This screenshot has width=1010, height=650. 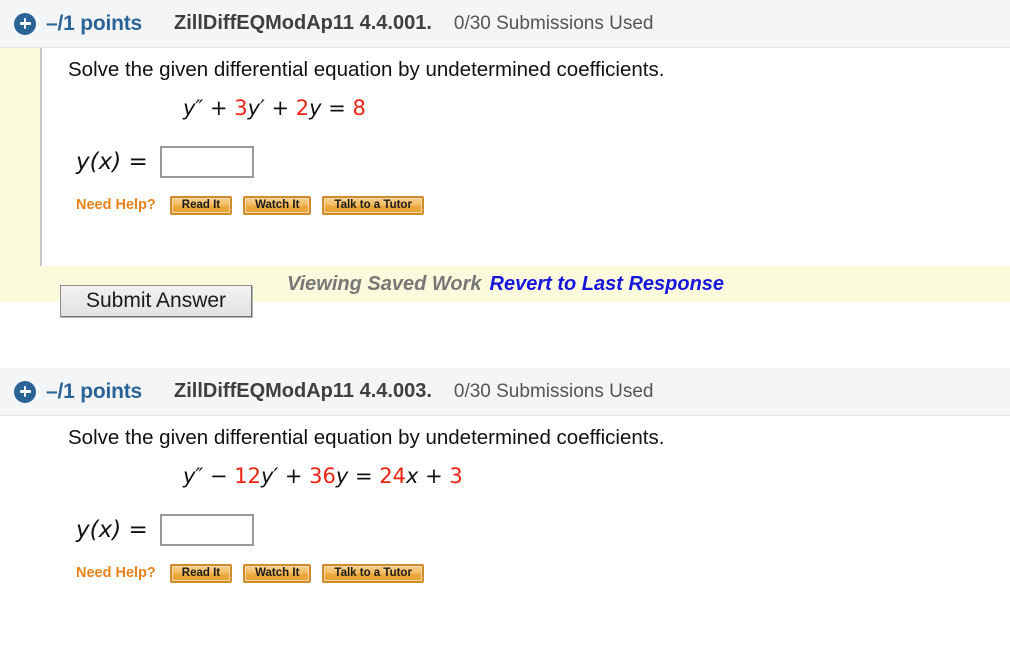 I want to click on problem-number-1: ., so click(x=4, y=24).